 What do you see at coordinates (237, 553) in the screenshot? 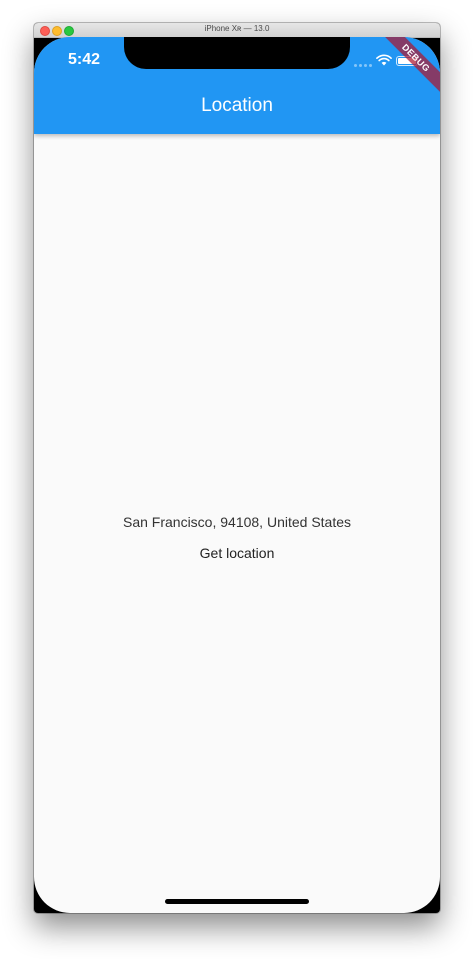
I see `get-location-button: Get location` at bounding box center [237, 553].